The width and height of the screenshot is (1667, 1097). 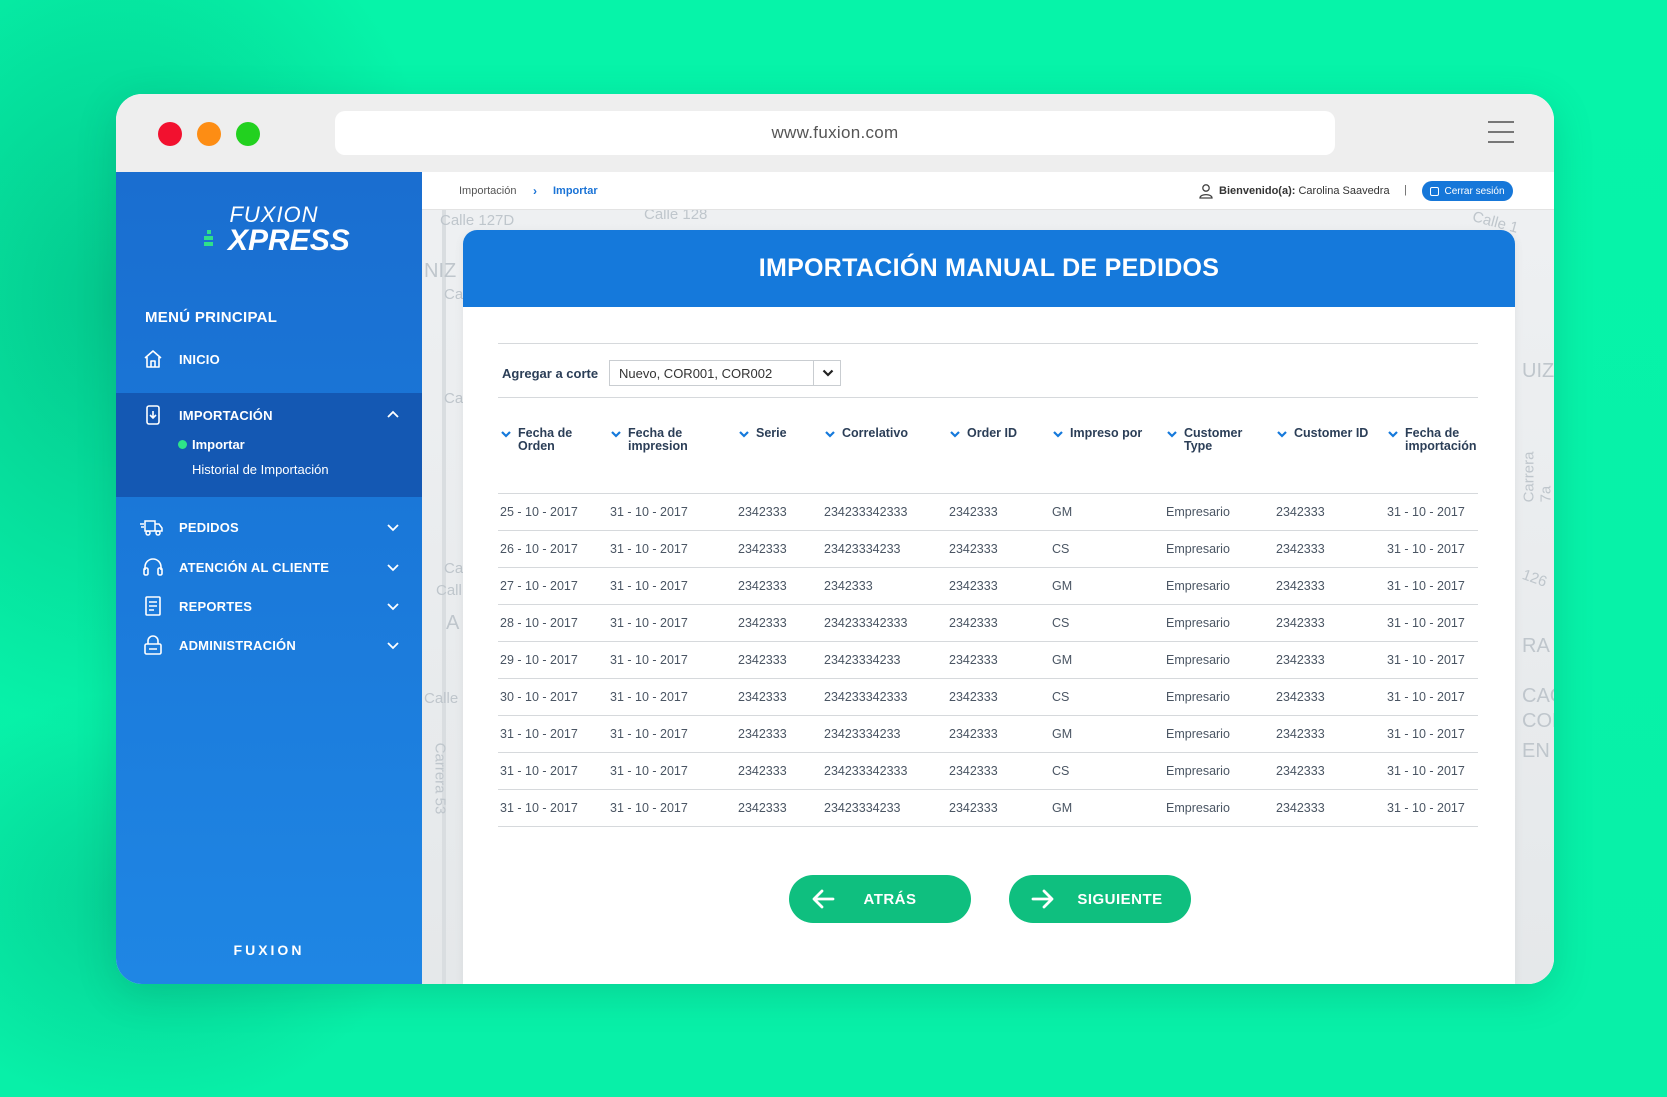 I want to click on next-button: SIGUIENTE, so click(x=1100, y=899).